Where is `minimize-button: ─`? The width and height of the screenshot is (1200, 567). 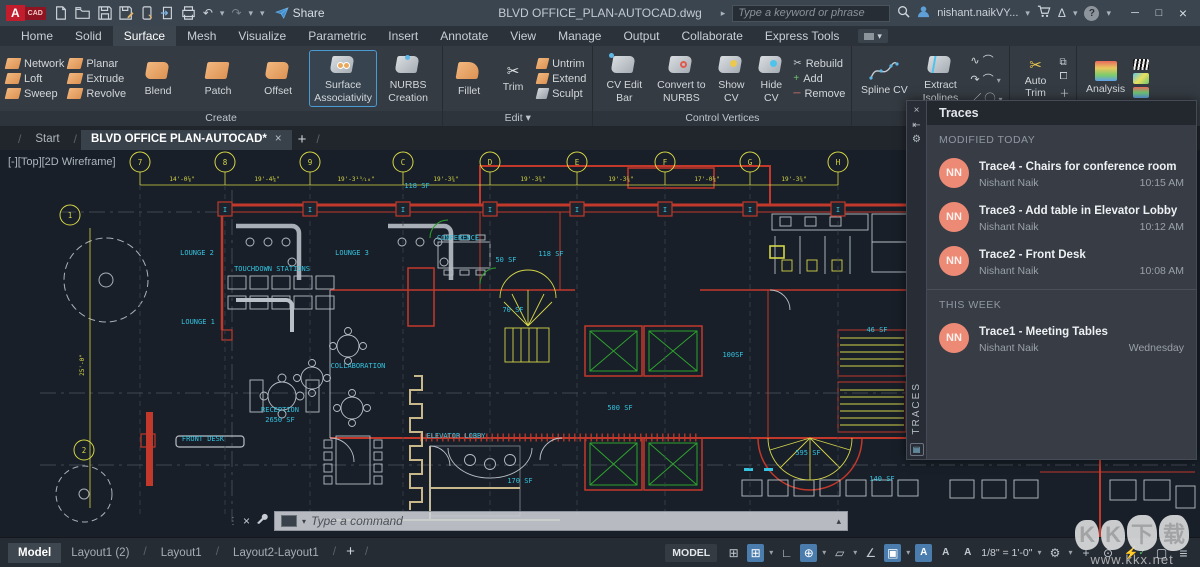 minimize-button: ─ is located at coordinates (1135, 13).